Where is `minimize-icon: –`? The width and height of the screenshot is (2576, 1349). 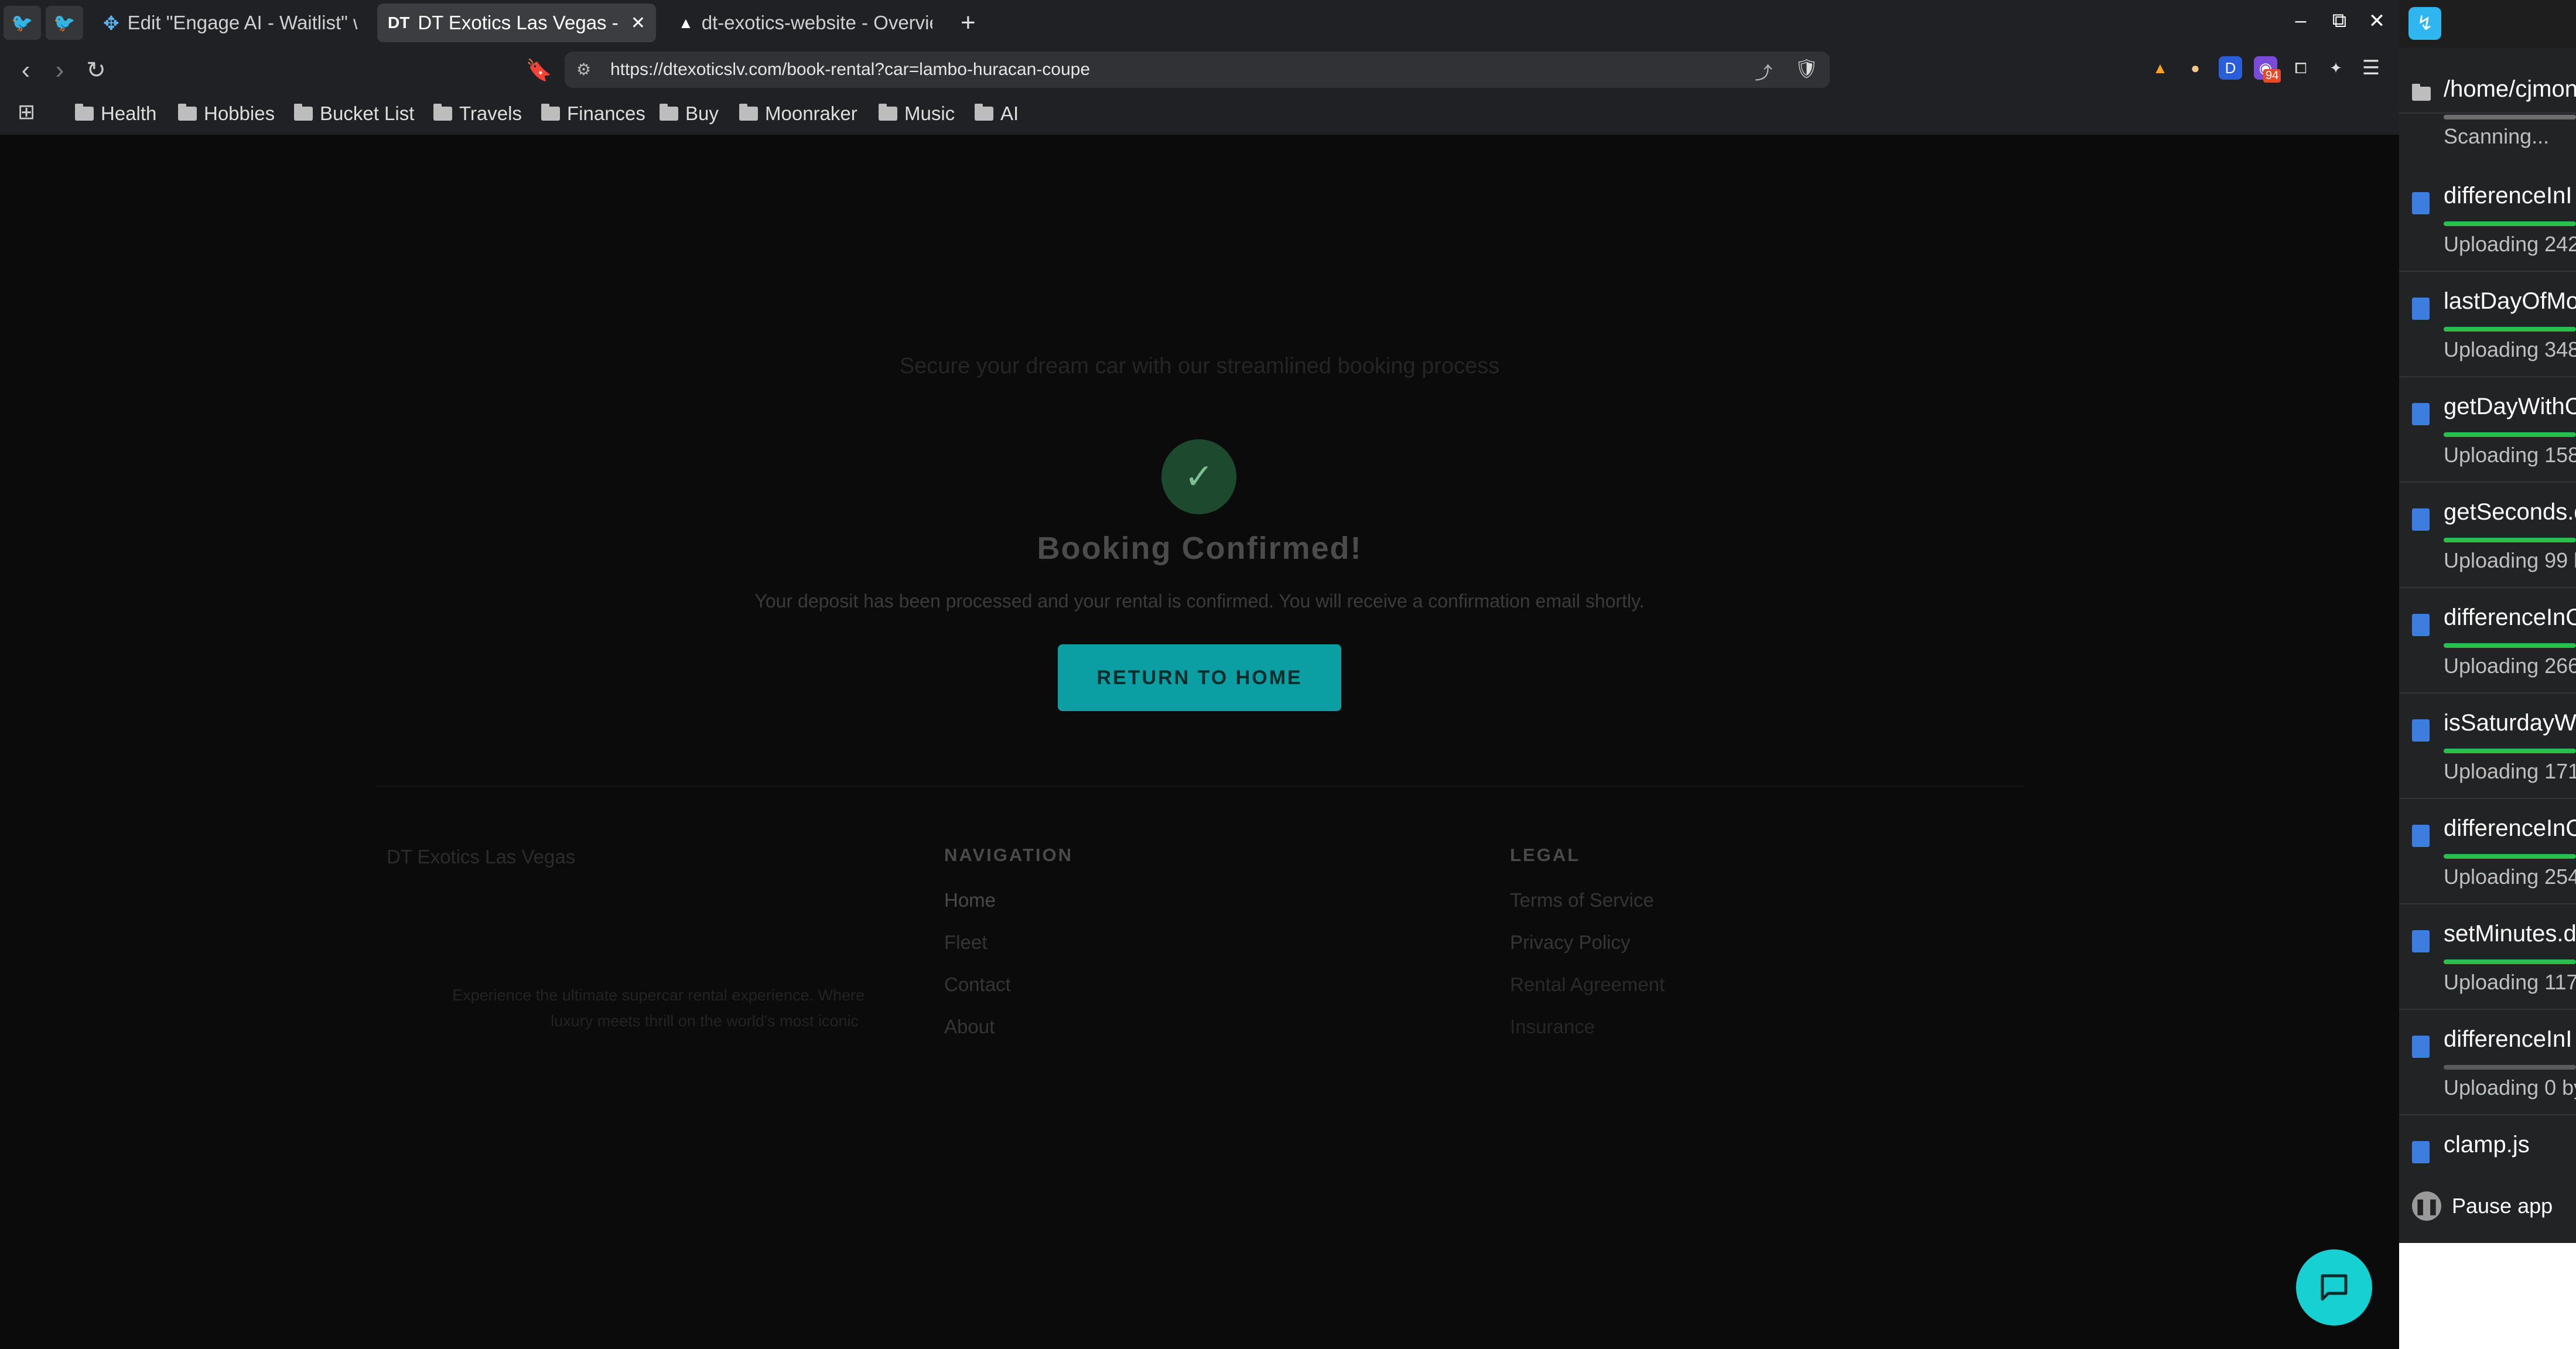
minimize-icon: – is located at coordinates (2301, 20).